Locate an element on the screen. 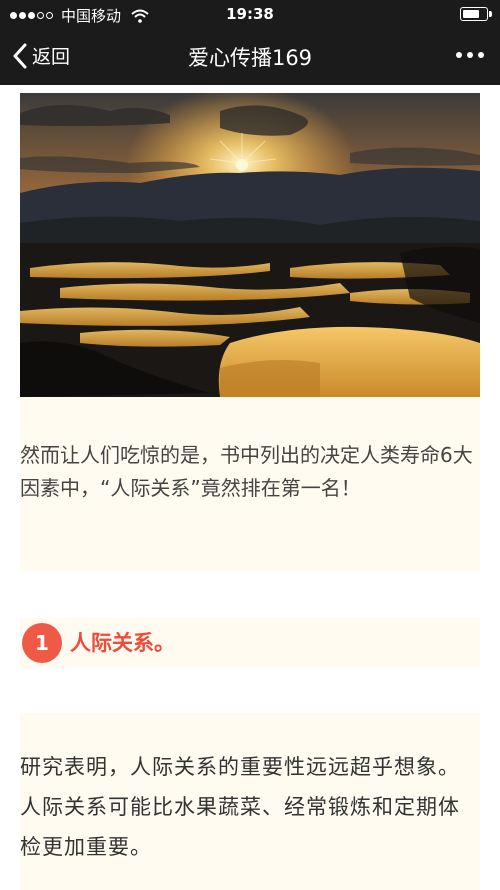  status-time: 19:38 is located at coordinates (250, 14).